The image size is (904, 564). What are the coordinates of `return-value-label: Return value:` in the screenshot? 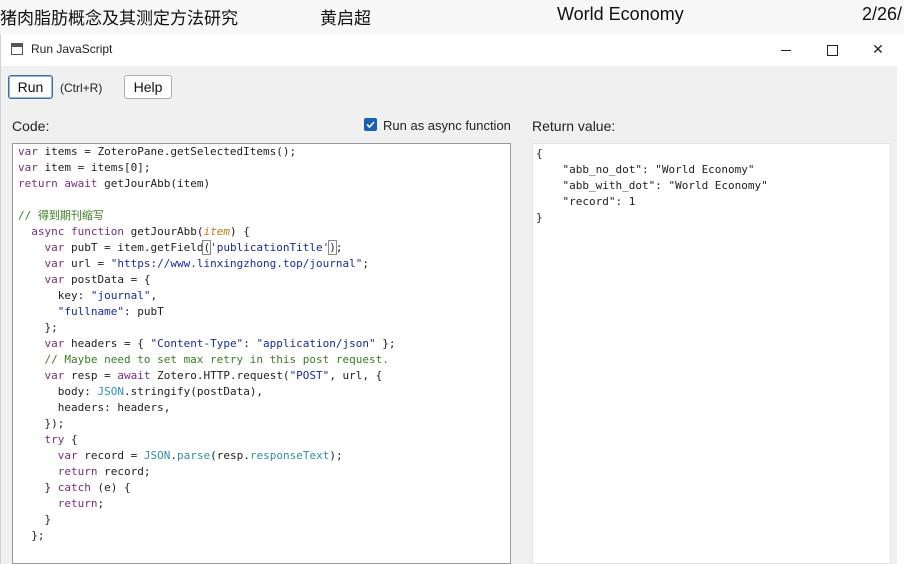 It's located at (574, 126).